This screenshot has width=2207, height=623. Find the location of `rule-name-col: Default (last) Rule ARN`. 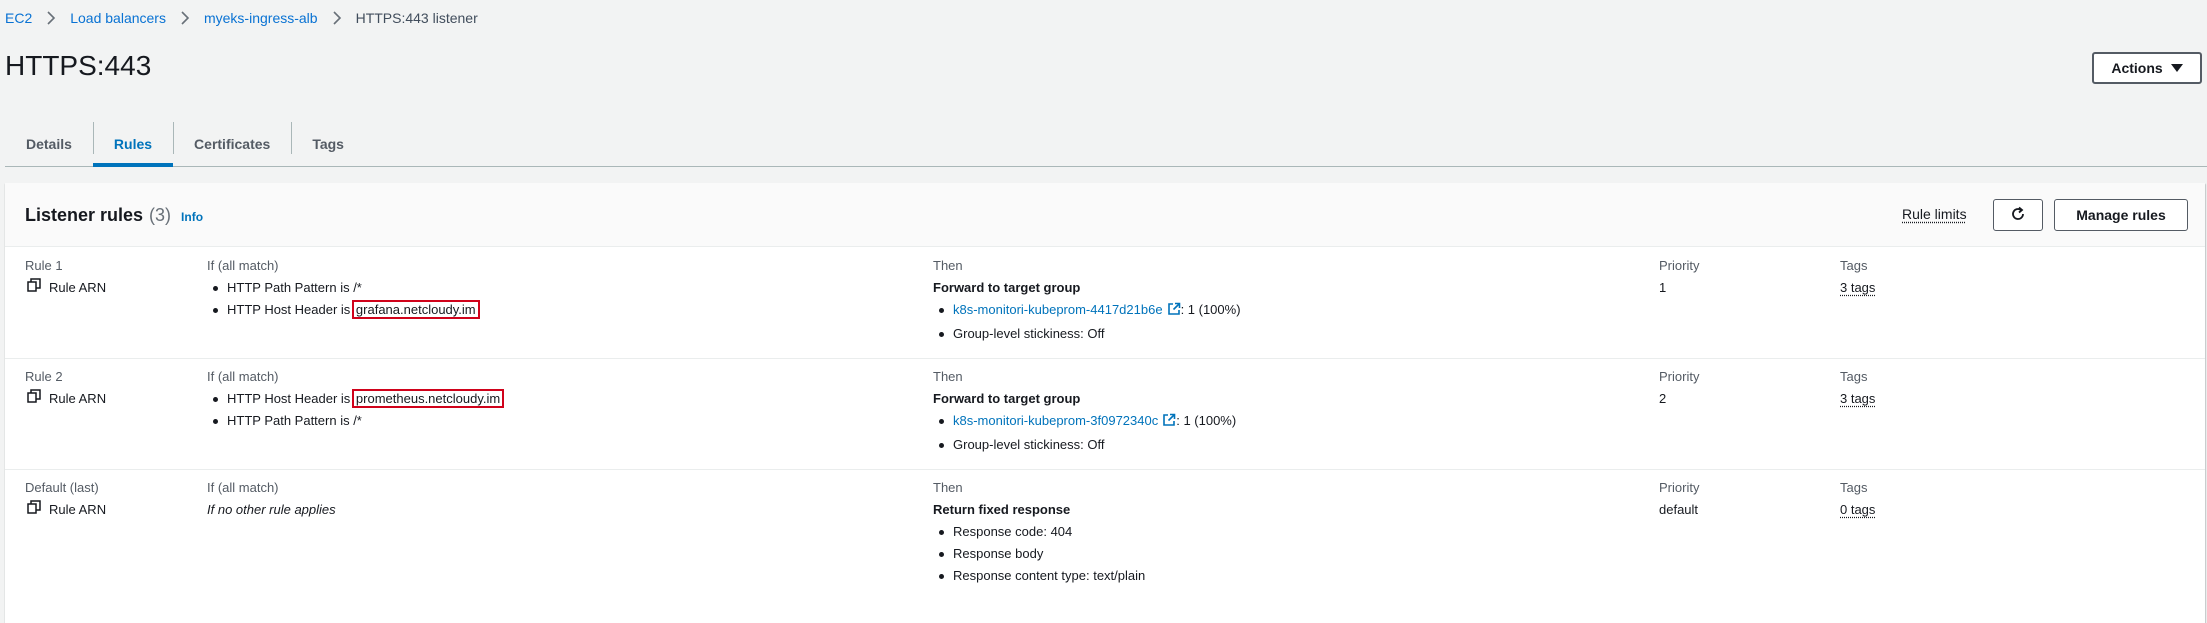

rule-name-col: Default (last) Rule ARN is located at coordinates (65, 495).